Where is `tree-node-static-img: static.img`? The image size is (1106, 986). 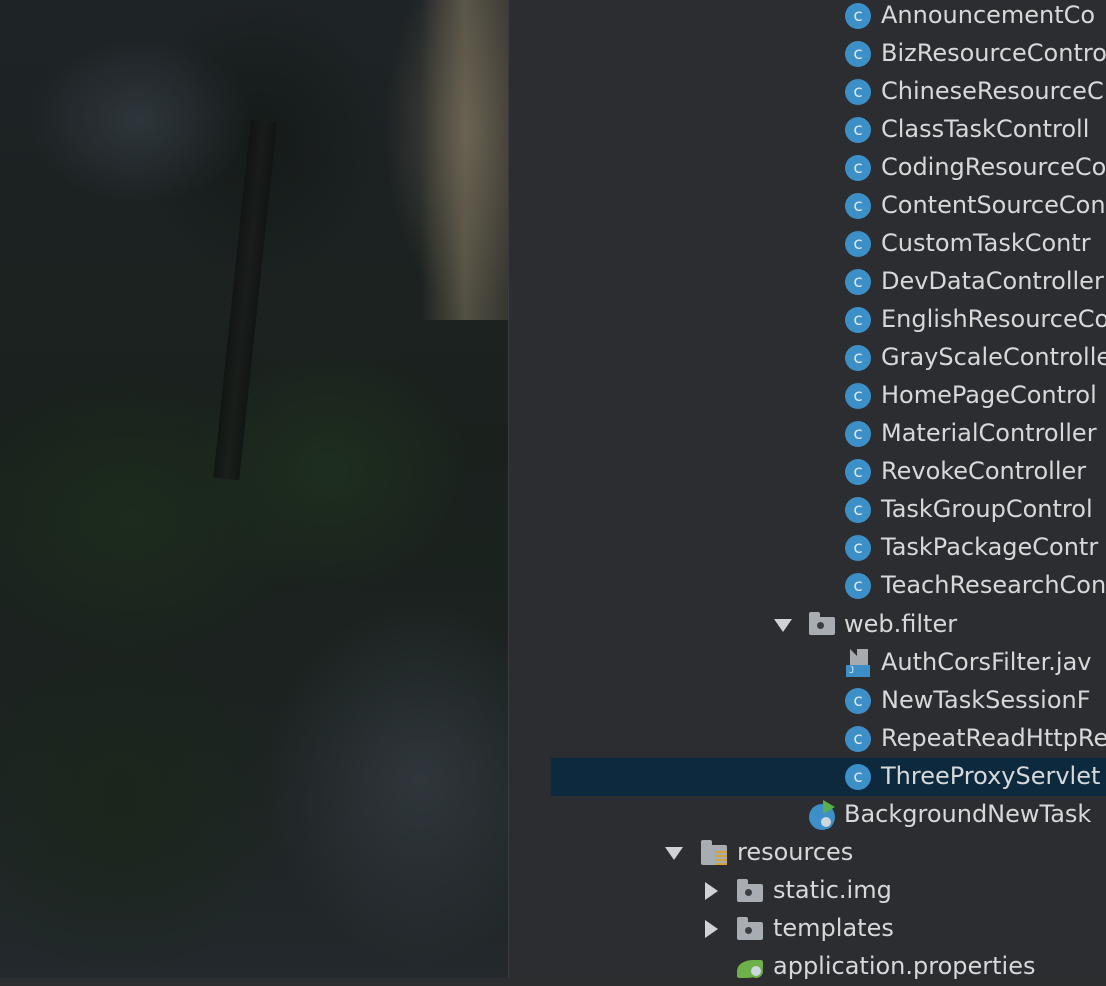
tree-node-static-img: static.img is located at coordinates (807, 891).